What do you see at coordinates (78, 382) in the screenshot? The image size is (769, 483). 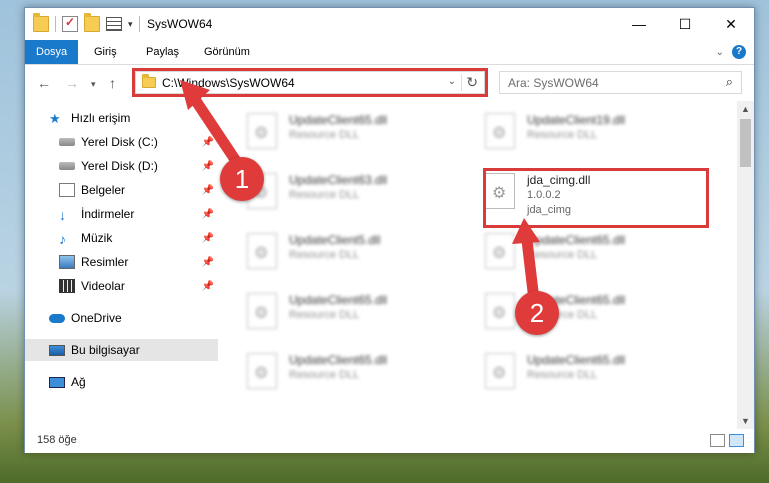 I see `sidebar-item-label: Ağ` at bounding box center [78, 382].